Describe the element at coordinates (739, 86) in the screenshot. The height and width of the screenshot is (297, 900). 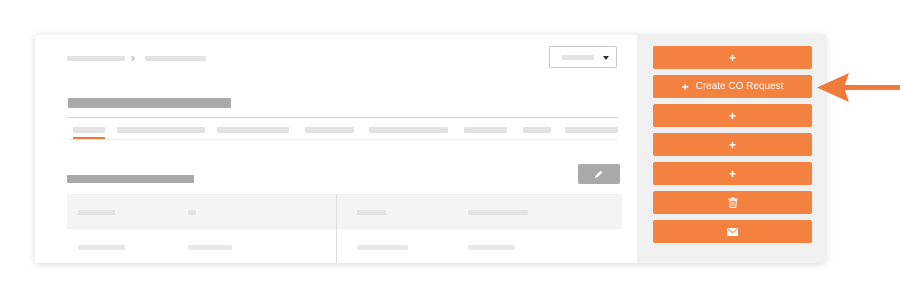
I see `create-co-request-label: Create CO Request` at that location.